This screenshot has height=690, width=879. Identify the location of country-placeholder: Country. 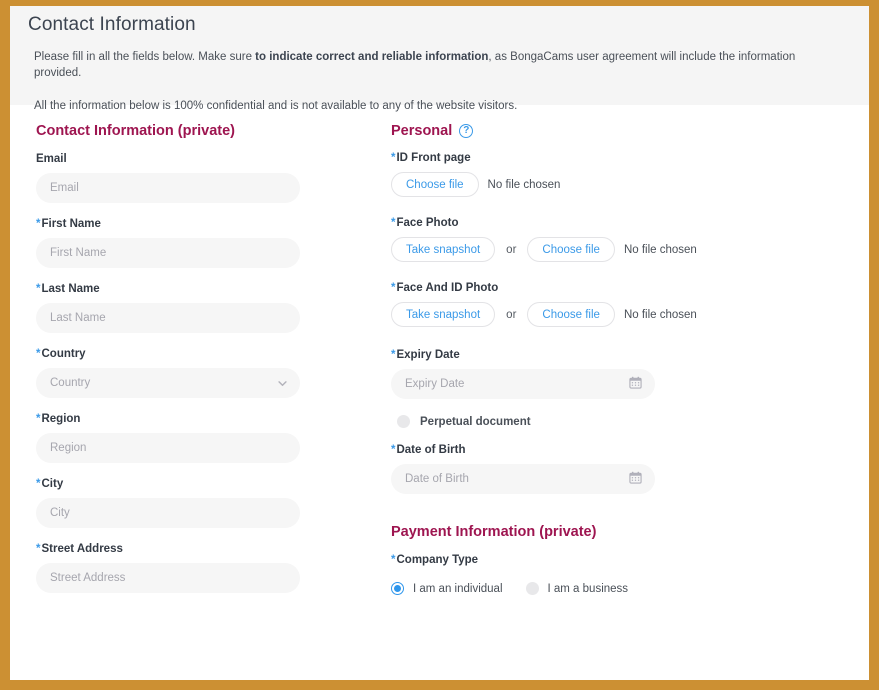
(70, 383).